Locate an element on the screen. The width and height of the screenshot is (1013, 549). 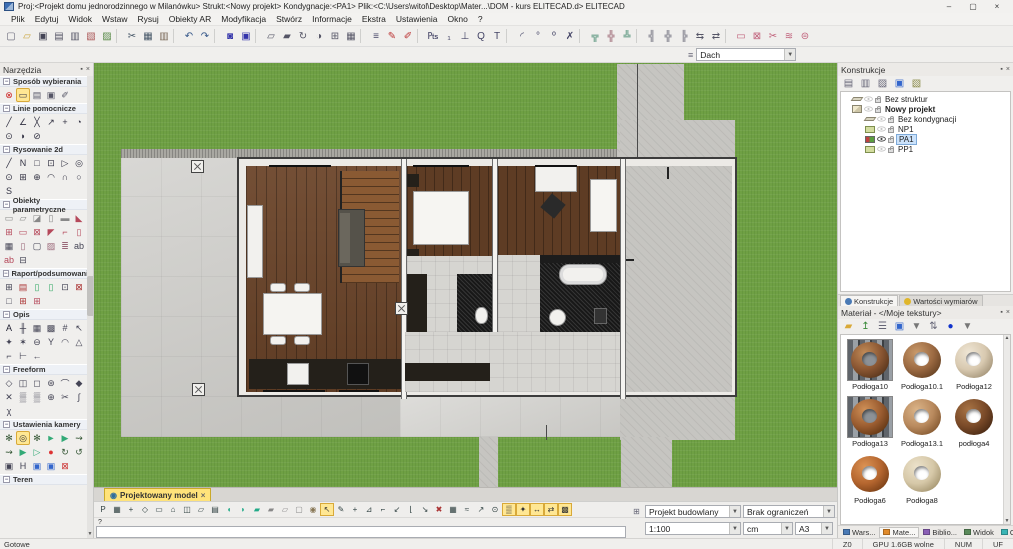
select-lasso-icon: ✐ is located at coordinates (65, 95).